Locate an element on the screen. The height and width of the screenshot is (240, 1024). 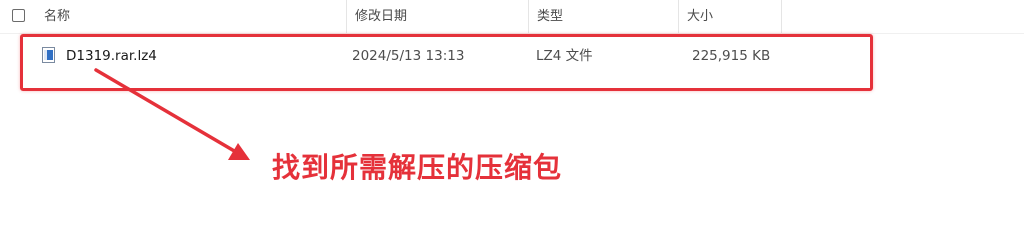
column-header-type-label: 类型 is located at coordinates (550, 16).